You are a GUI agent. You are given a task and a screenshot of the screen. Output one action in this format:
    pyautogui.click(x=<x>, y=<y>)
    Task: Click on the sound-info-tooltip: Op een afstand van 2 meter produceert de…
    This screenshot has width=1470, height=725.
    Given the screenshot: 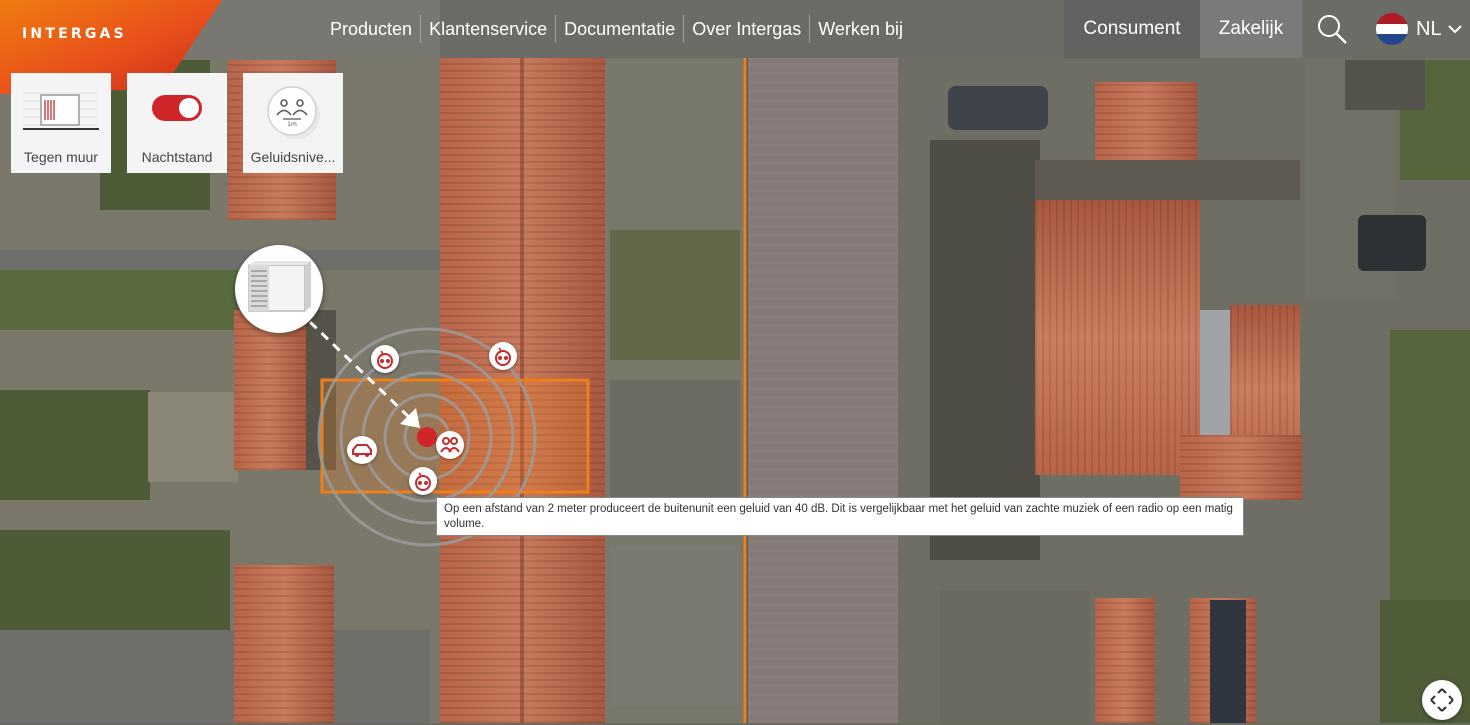 What is the action you would take?
    pyautogui.click(x=840, y=516)
    